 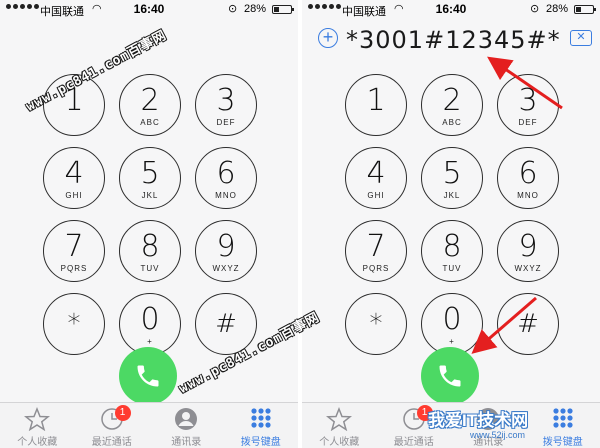 I want to click on key-hash: #, so click(x=528, y=324).